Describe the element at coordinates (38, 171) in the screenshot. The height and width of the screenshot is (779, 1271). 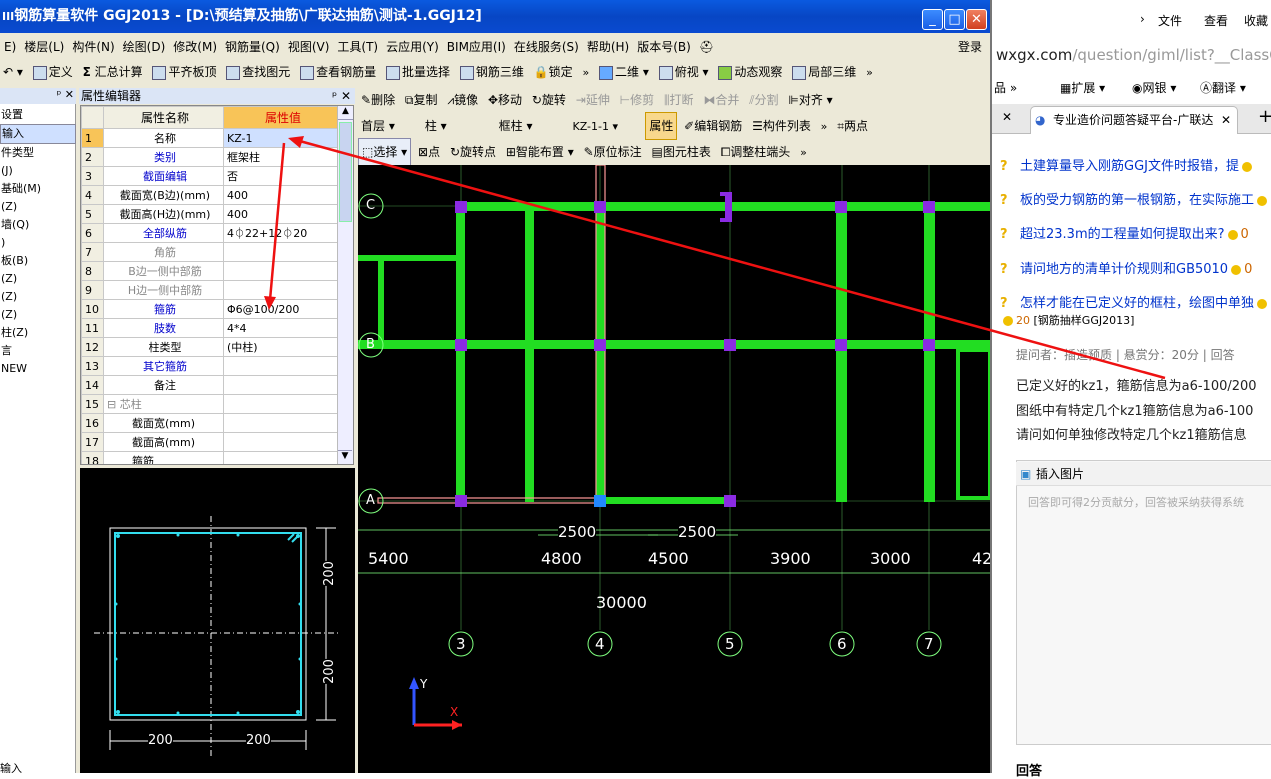
I see `tree-item: (J)` at that location.